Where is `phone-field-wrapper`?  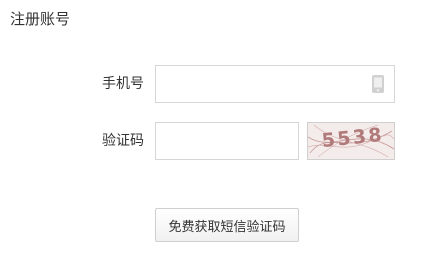
phone-field-wrapper is located at coordinates (275, 84).